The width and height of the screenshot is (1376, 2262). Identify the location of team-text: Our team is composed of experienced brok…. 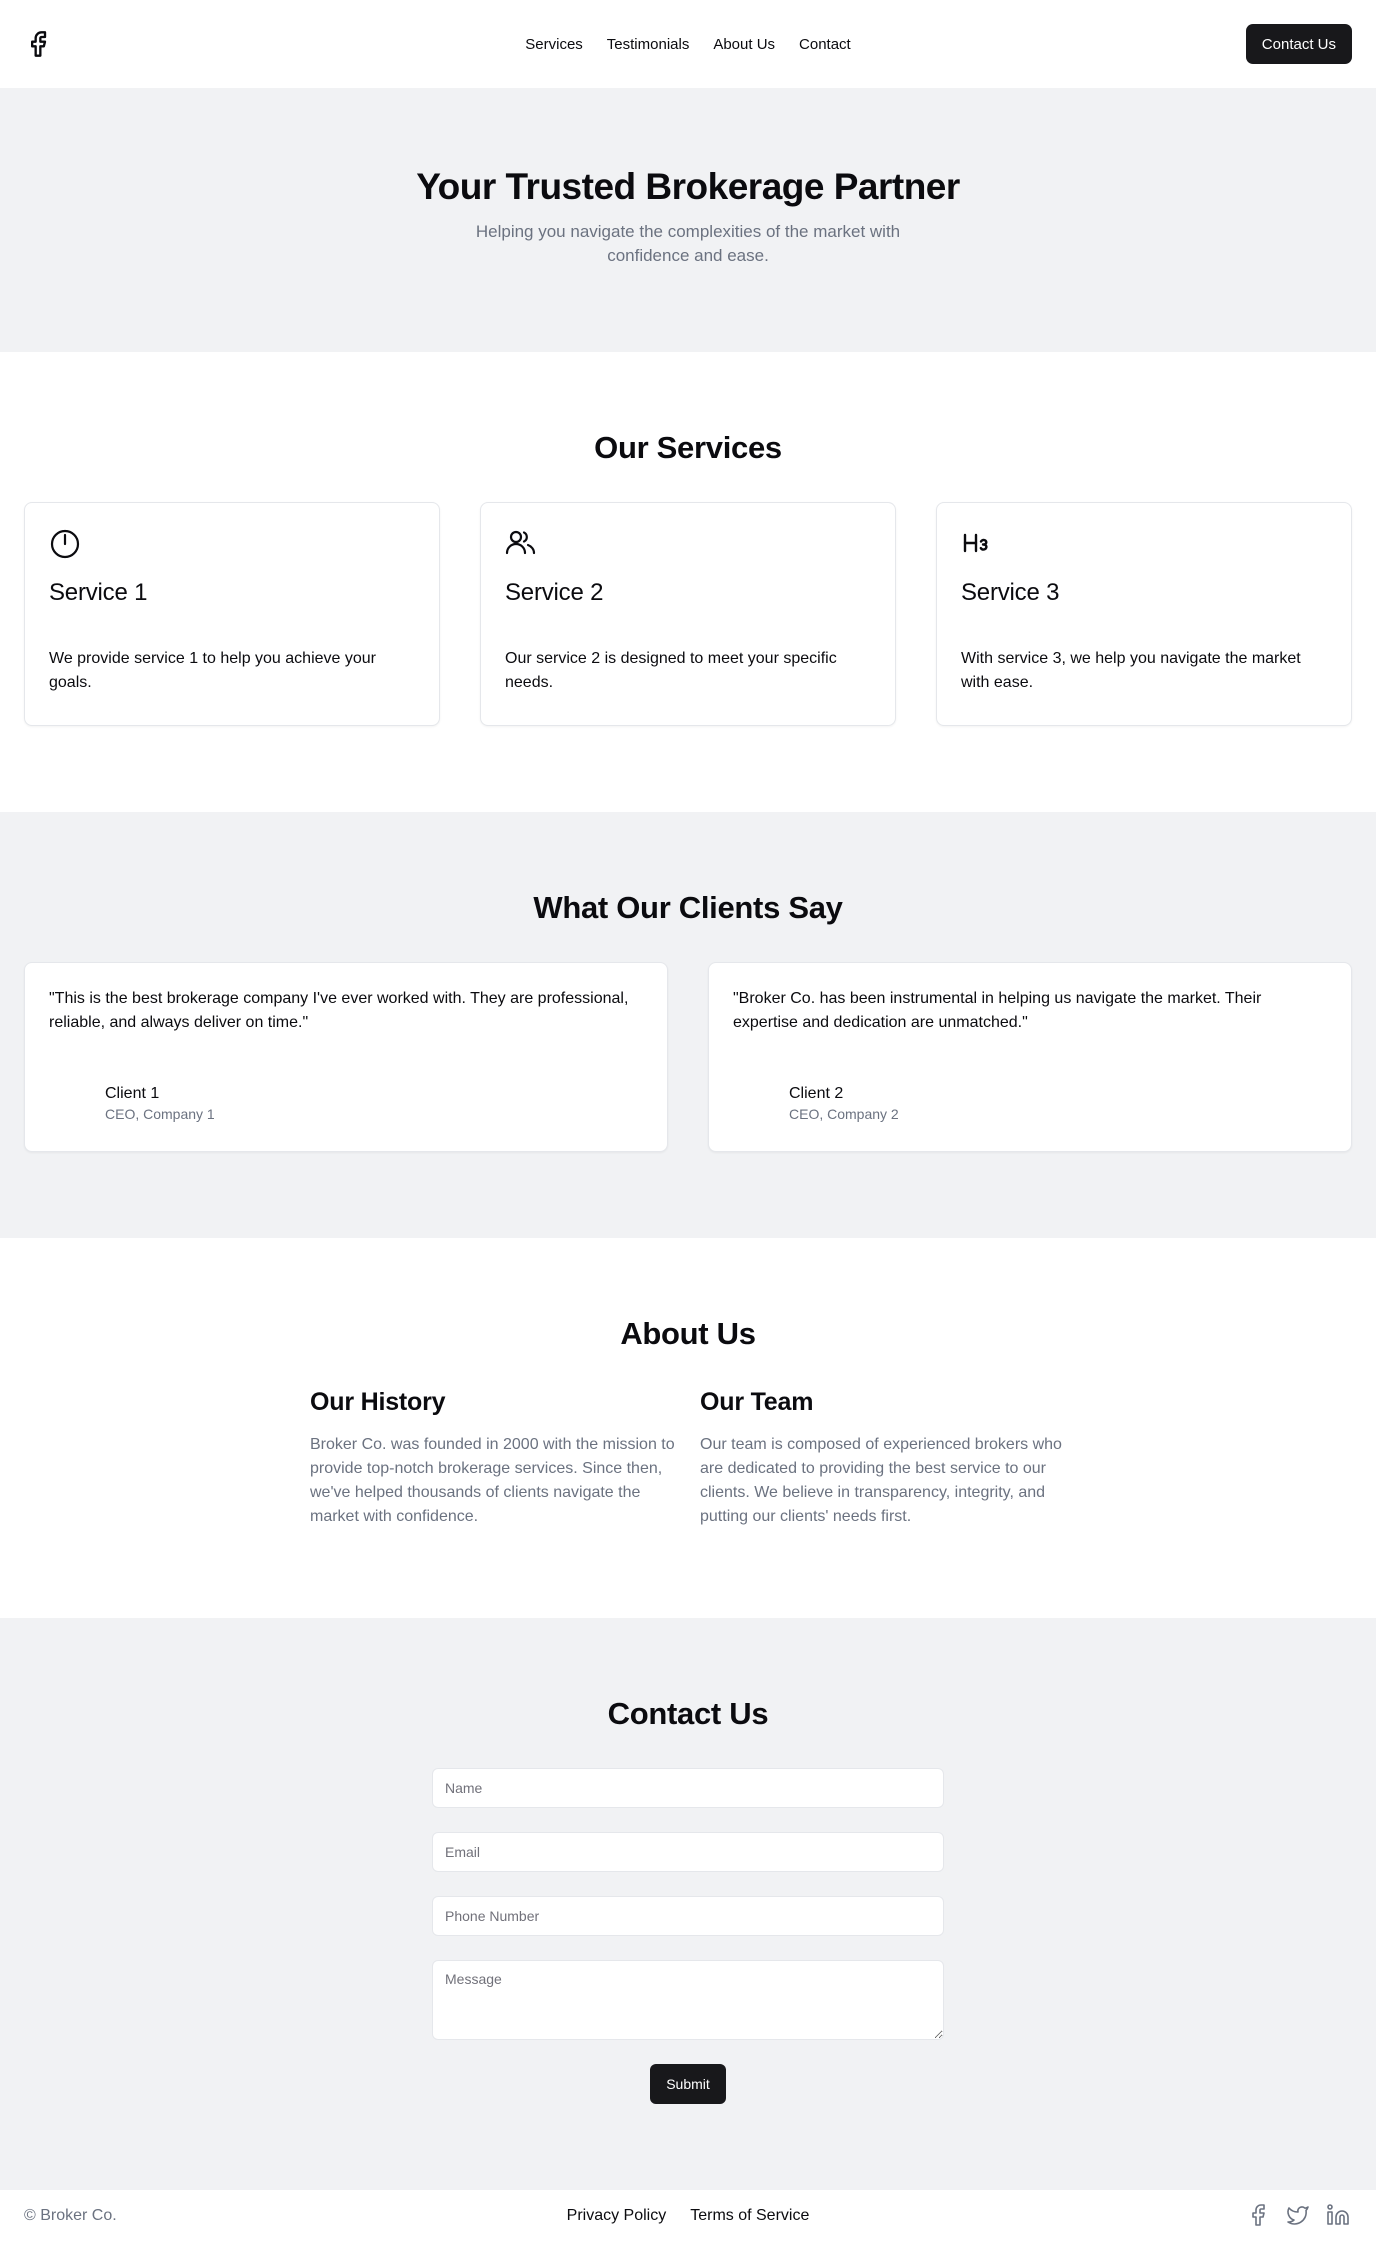
(881, 1480).